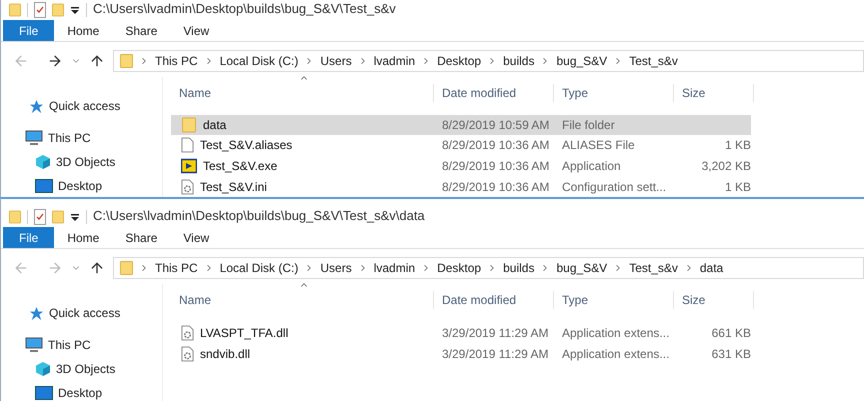 This screenshot has width=864, height=401. What do you see at coordinates (214, 125) in the screenshot?
I see `file-name: data` at bounding box center [214, 125].